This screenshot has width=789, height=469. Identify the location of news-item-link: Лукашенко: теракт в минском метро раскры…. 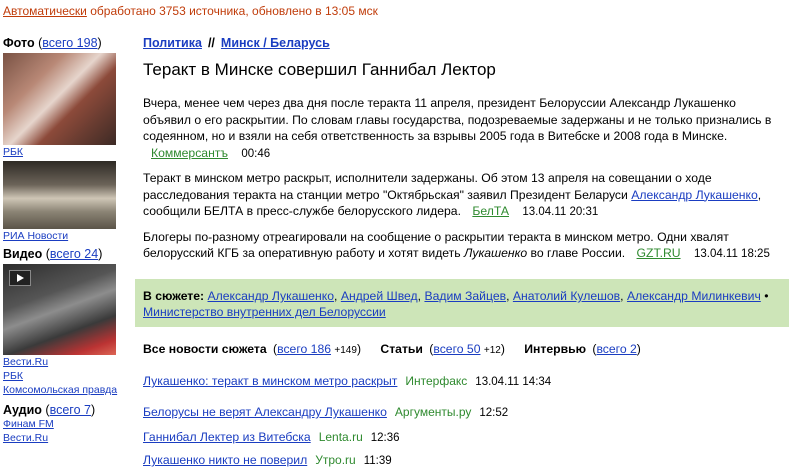
(270, 381).